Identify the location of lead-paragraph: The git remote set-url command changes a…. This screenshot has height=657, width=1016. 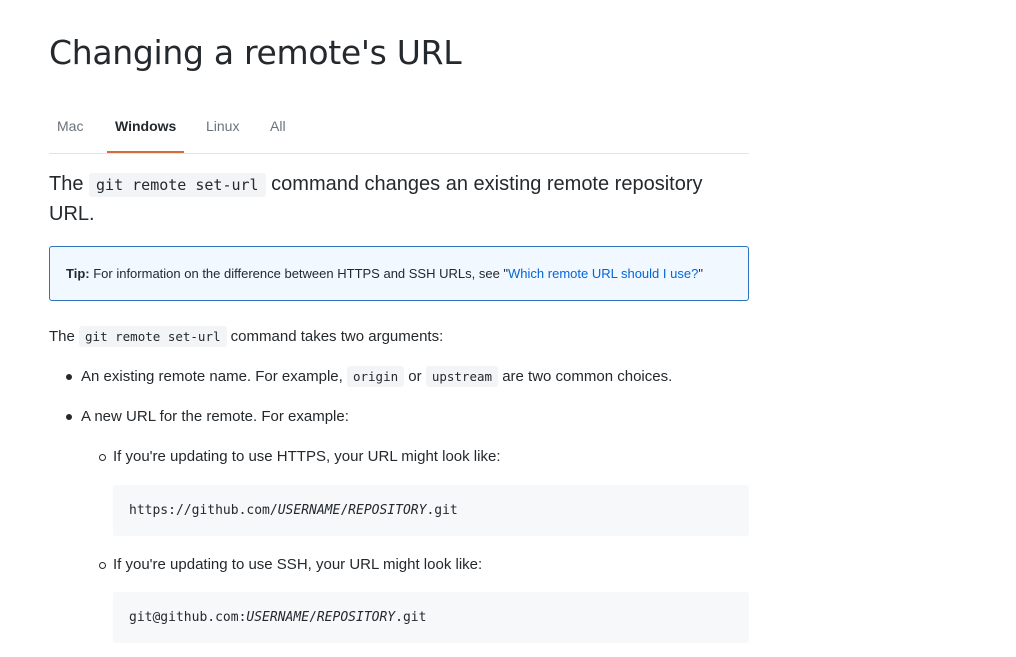
(399, 199).